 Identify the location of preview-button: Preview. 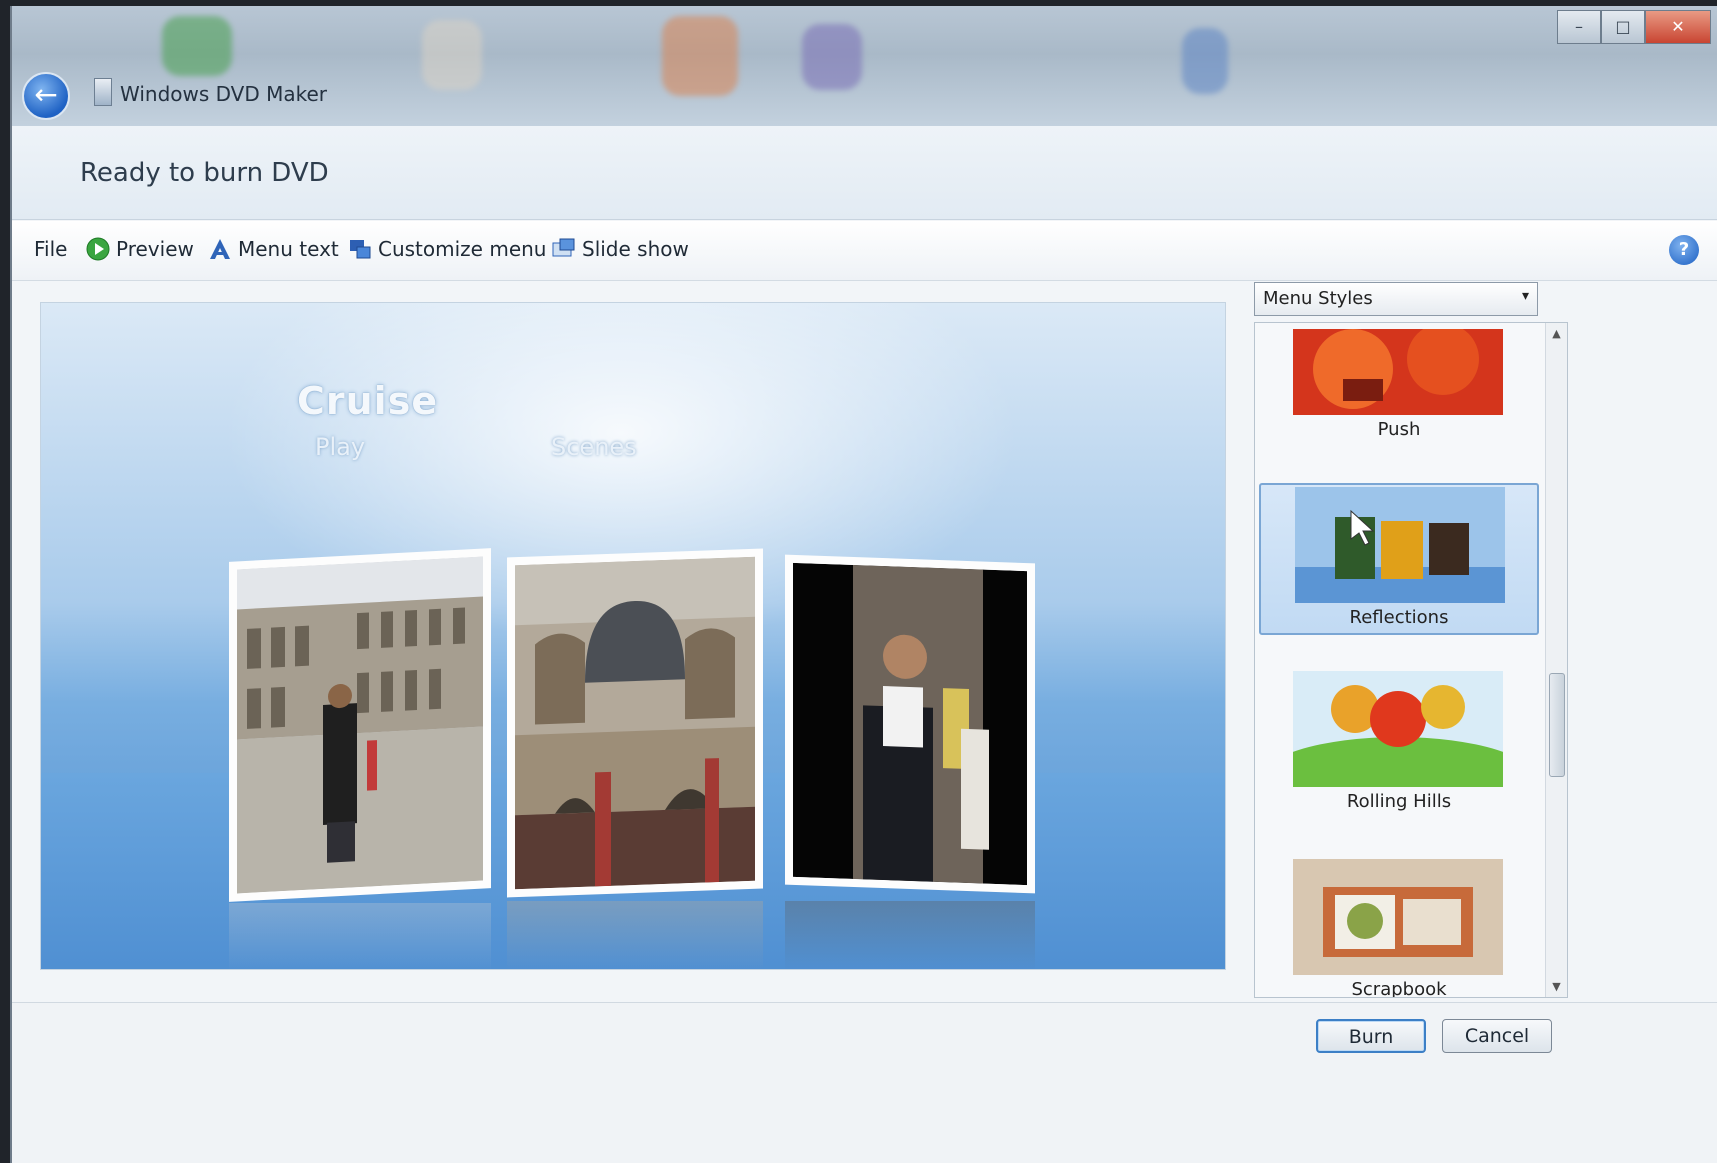
(140, 249).